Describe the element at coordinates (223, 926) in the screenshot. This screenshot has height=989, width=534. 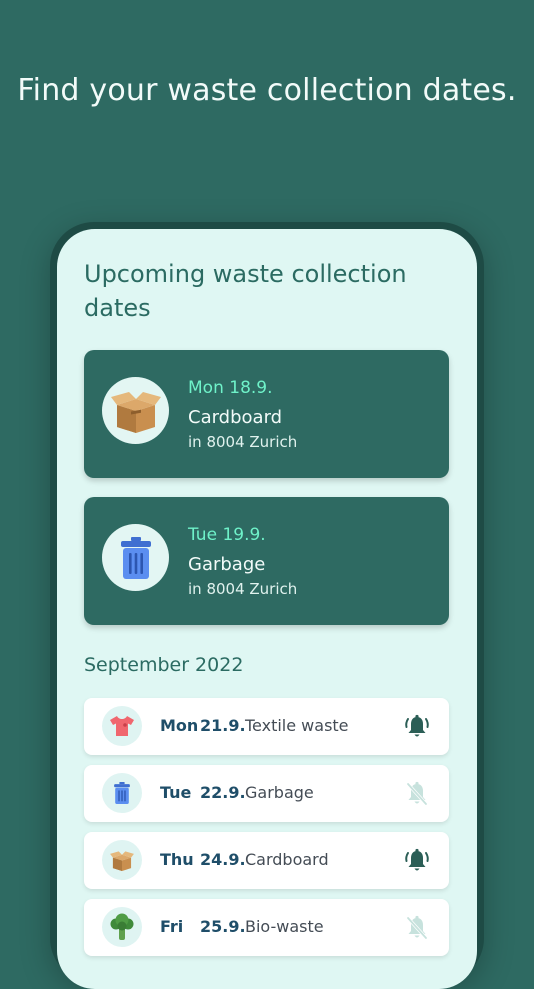
I see `row-date: 25.9.` at that location.